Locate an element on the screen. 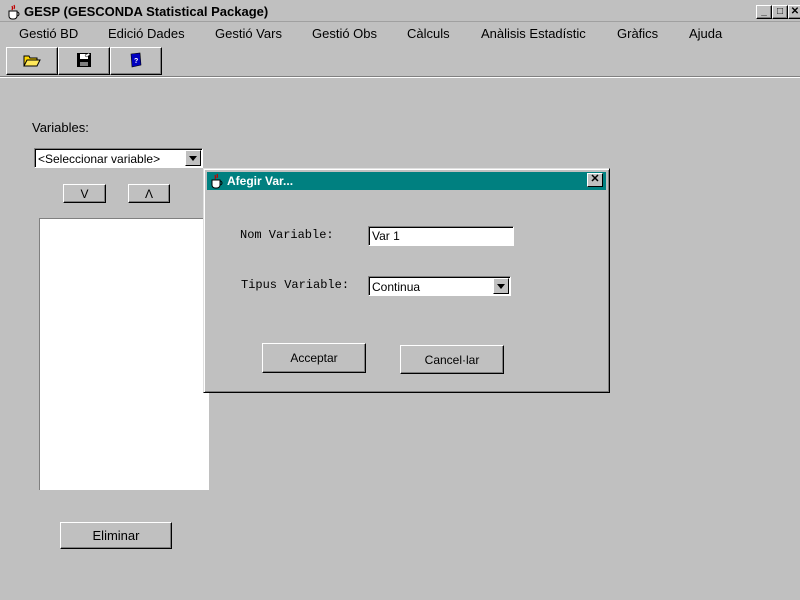 This screenshot has height=600, width=800. menu-gestio-vars: Gestió Vars is located at coordinates (248, 33).